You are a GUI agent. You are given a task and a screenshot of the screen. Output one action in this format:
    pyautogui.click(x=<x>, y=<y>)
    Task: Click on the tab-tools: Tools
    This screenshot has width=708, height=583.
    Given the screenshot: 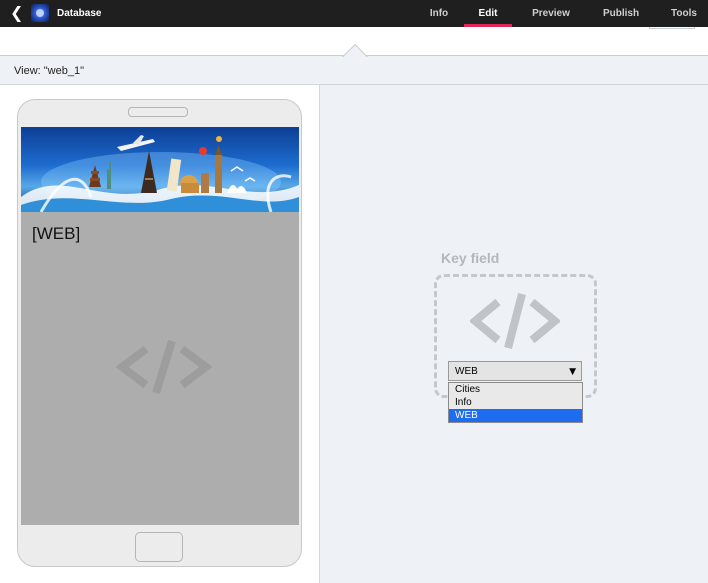 What is the action you would take?
    pyautogui.click(x=684, y=13)
    